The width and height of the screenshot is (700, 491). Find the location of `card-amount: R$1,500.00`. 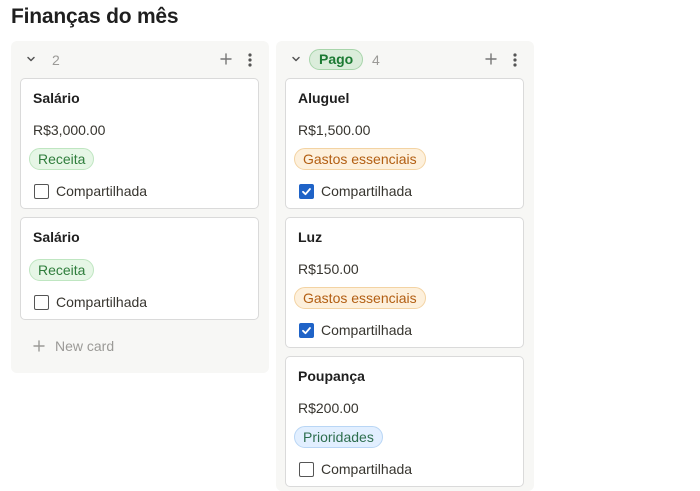

card-amount: R$1,500.00 is located at coordinates (334, 130).